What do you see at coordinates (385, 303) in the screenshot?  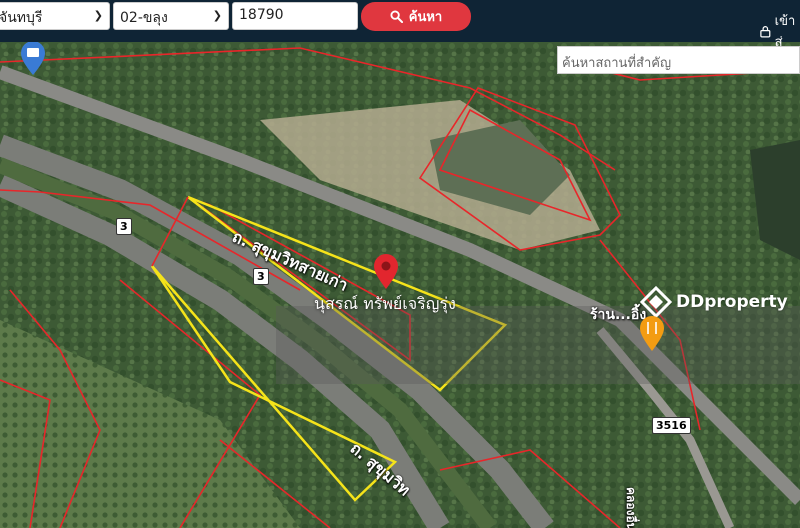 I see `property-owner-label: นุสรณ์ ทรัพย์เจริญรุ่ง` at bounding box center [385, 303].